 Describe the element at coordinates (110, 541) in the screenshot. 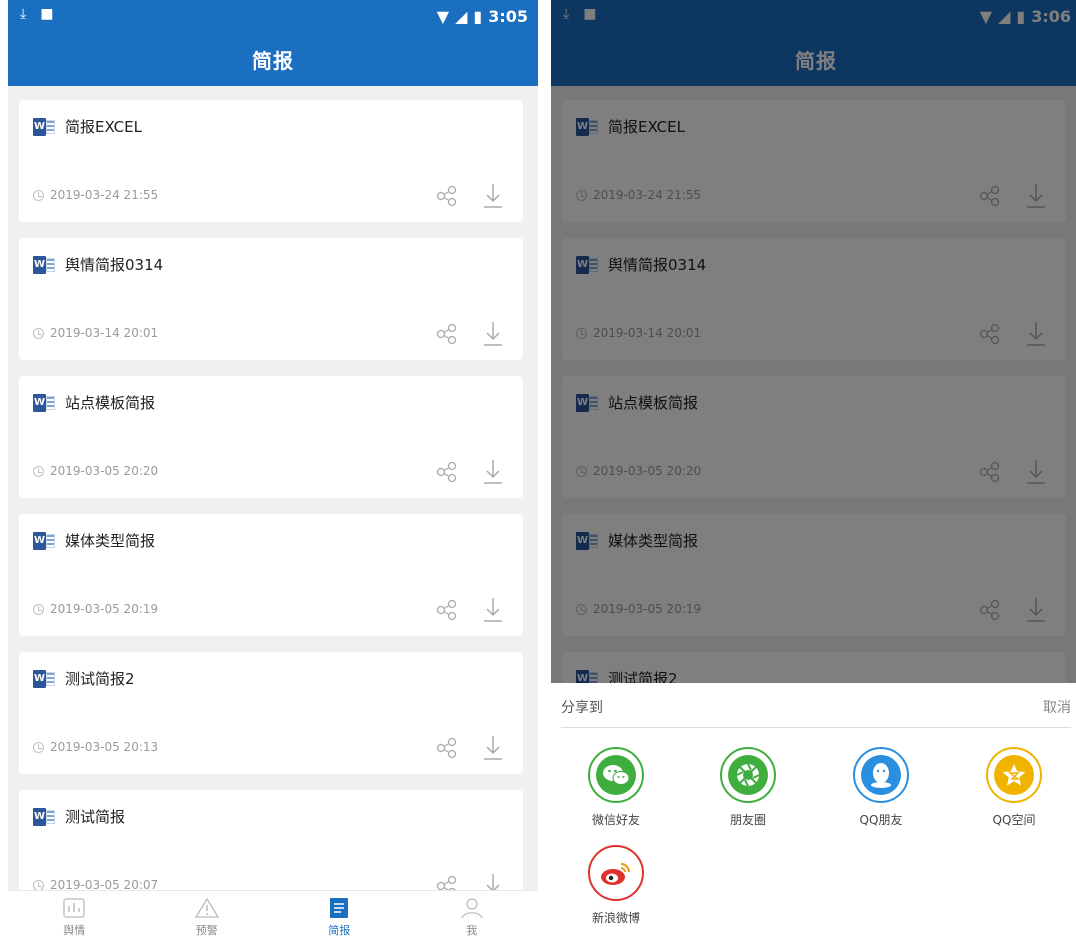

I see `report-name: 媒体类型简报` at that location.